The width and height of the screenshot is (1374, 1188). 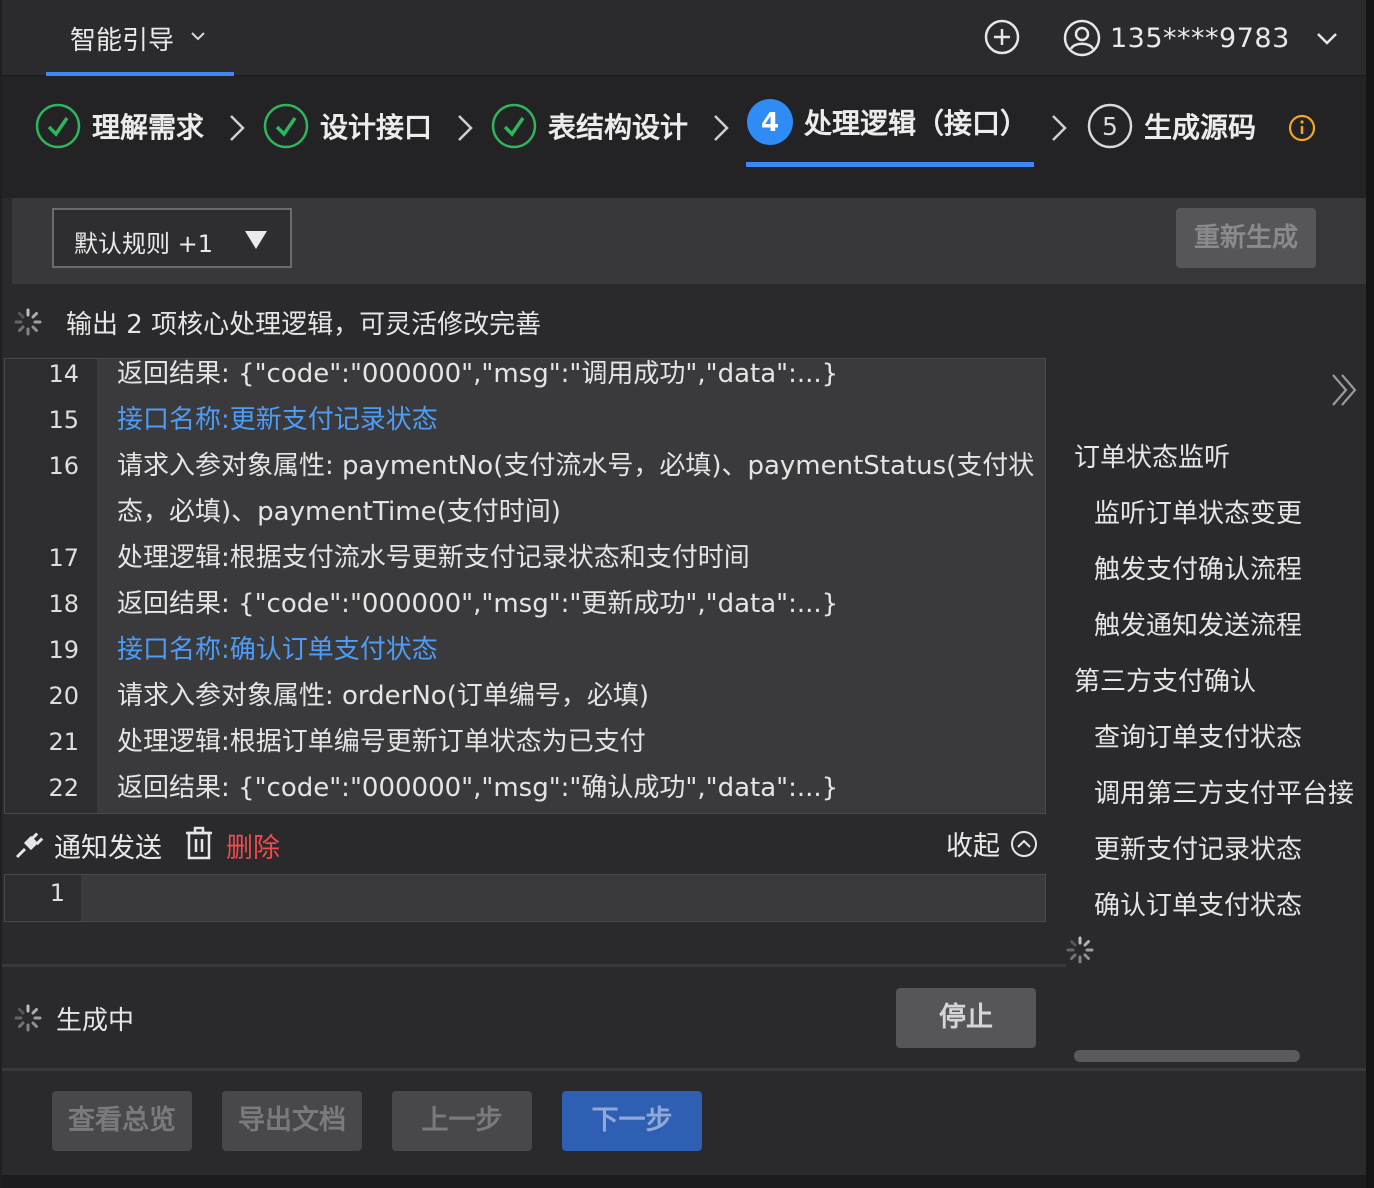 What do you see at coordinates (1165, 682) in the screenshot?
I see `outline-item: 第三方支付确认` at bounding box center [1165, 682].